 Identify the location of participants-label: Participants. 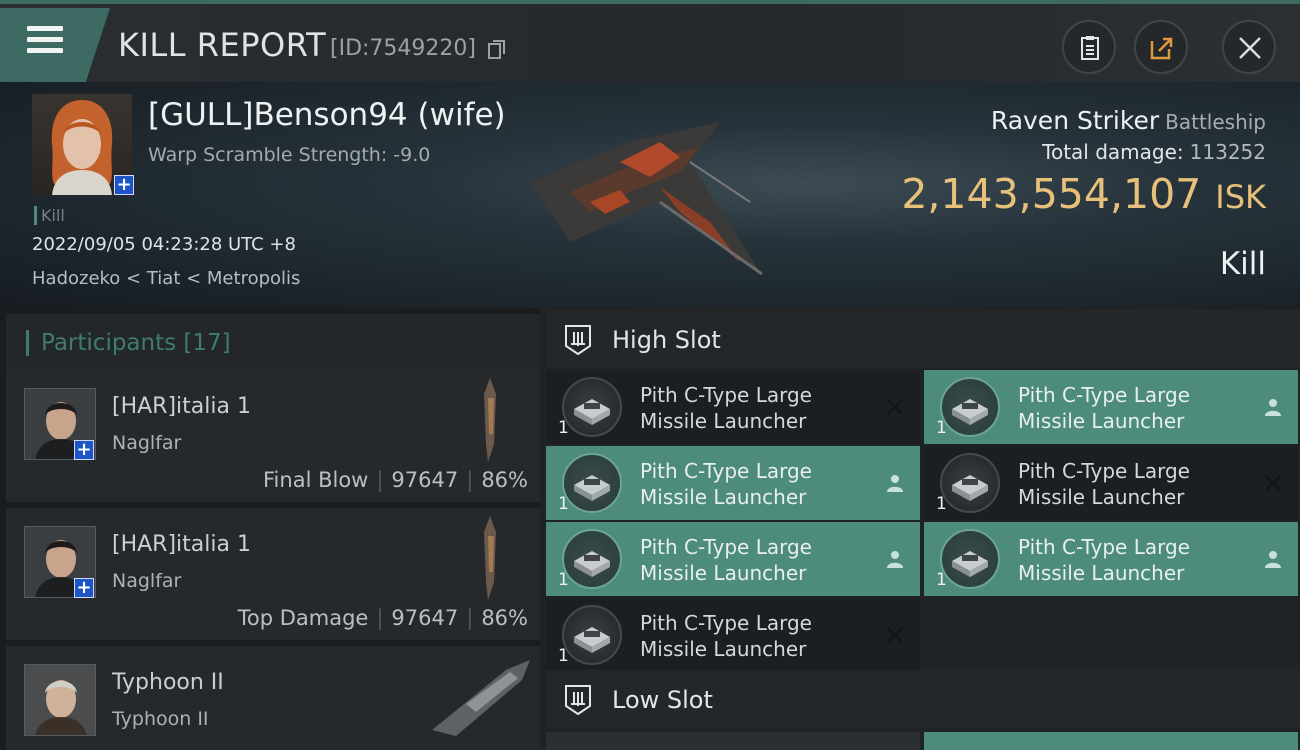
(109, 343).